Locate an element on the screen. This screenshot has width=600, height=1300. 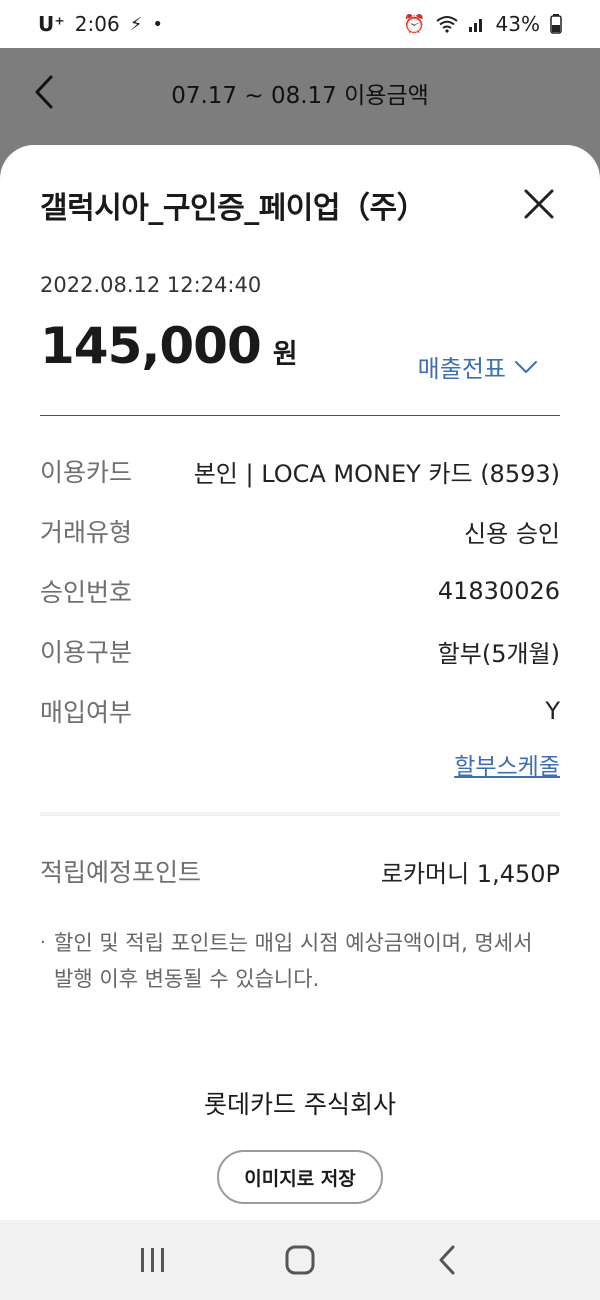
detail-row-value: 본인 | LOCA MONEY 카드 (8593) is located at coordinates (376, 473).